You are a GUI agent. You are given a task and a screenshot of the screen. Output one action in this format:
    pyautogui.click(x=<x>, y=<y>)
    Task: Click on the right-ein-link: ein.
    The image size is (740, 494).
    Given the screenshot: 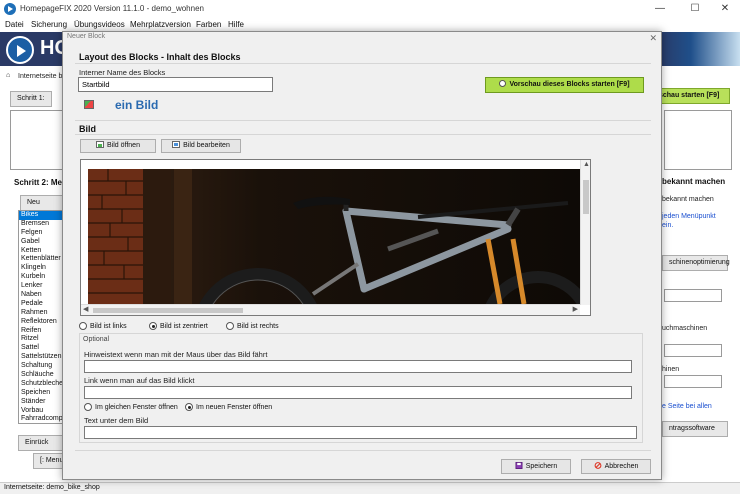 What is the action you would take?
    pyautogui.click(x=667, y=225)
    